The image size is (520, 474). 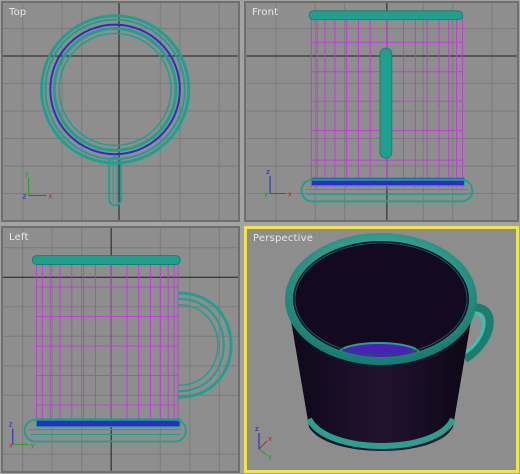 I want to click on viewport-label-perspective: Perspective, so click(x=283, y=238).